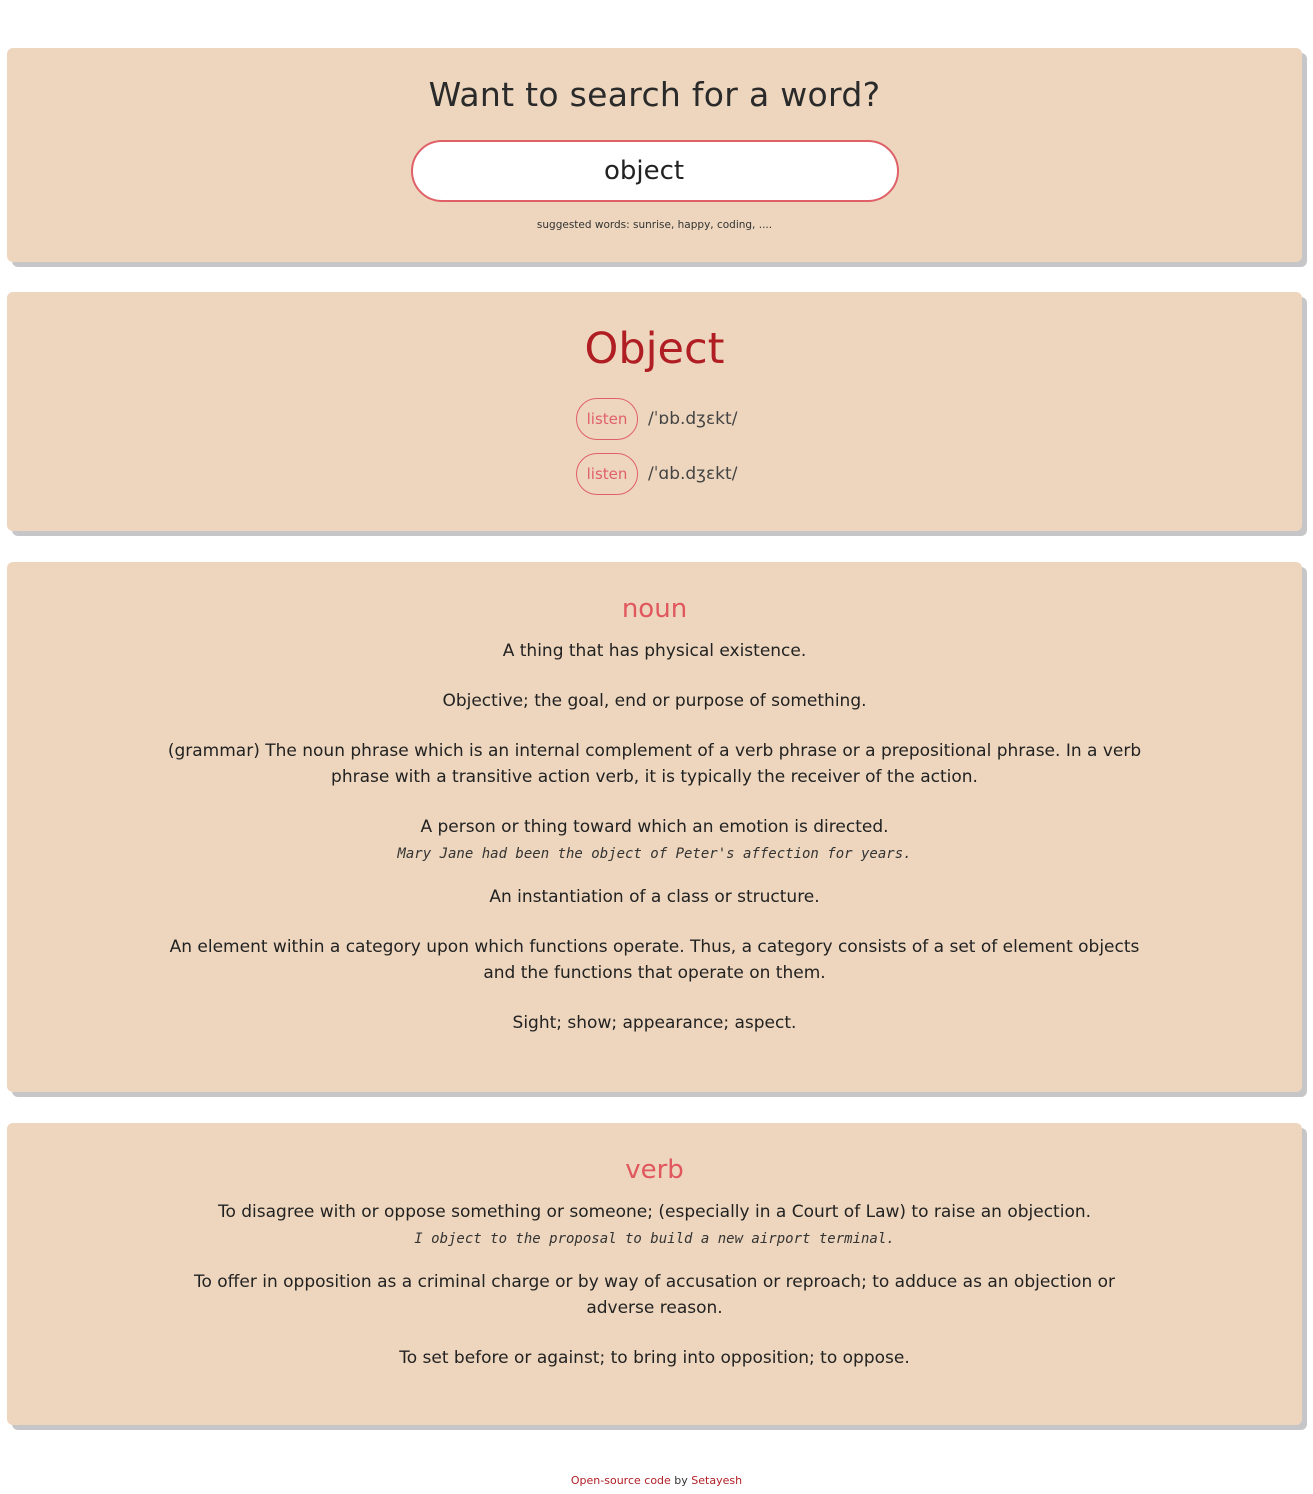 Image resolution: width=1313 pixels, height=1494 pixels. I want to click on footer: Open-source code by Setayesh, so click(656, 1480).